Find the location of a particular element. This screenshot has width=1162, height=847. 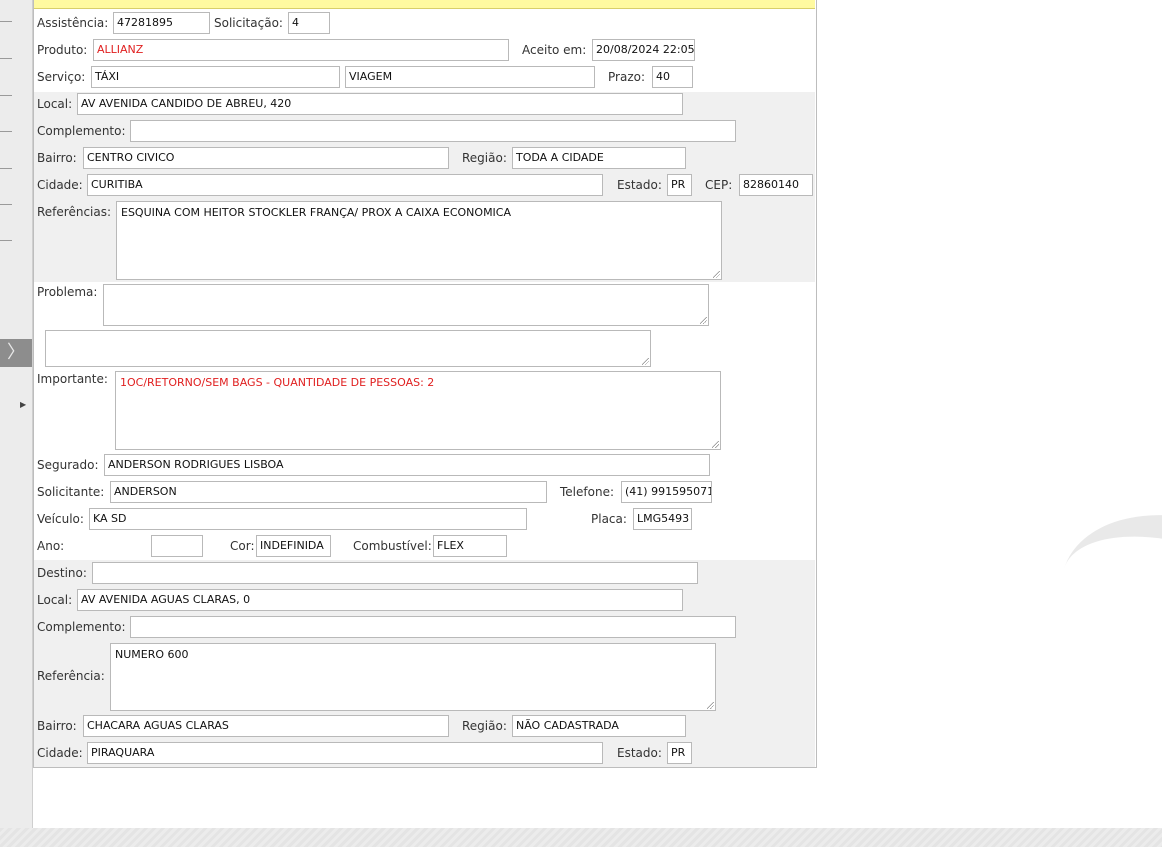

estado-field: PR is located at coordinates (679, 185).